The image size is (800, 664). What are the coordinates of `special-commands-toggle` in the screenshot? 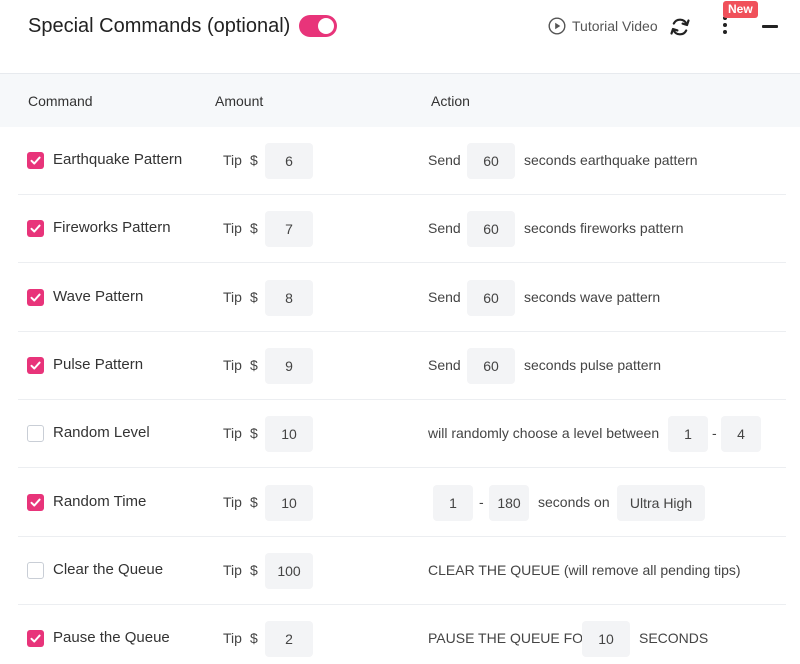 It's located at (318, 26).